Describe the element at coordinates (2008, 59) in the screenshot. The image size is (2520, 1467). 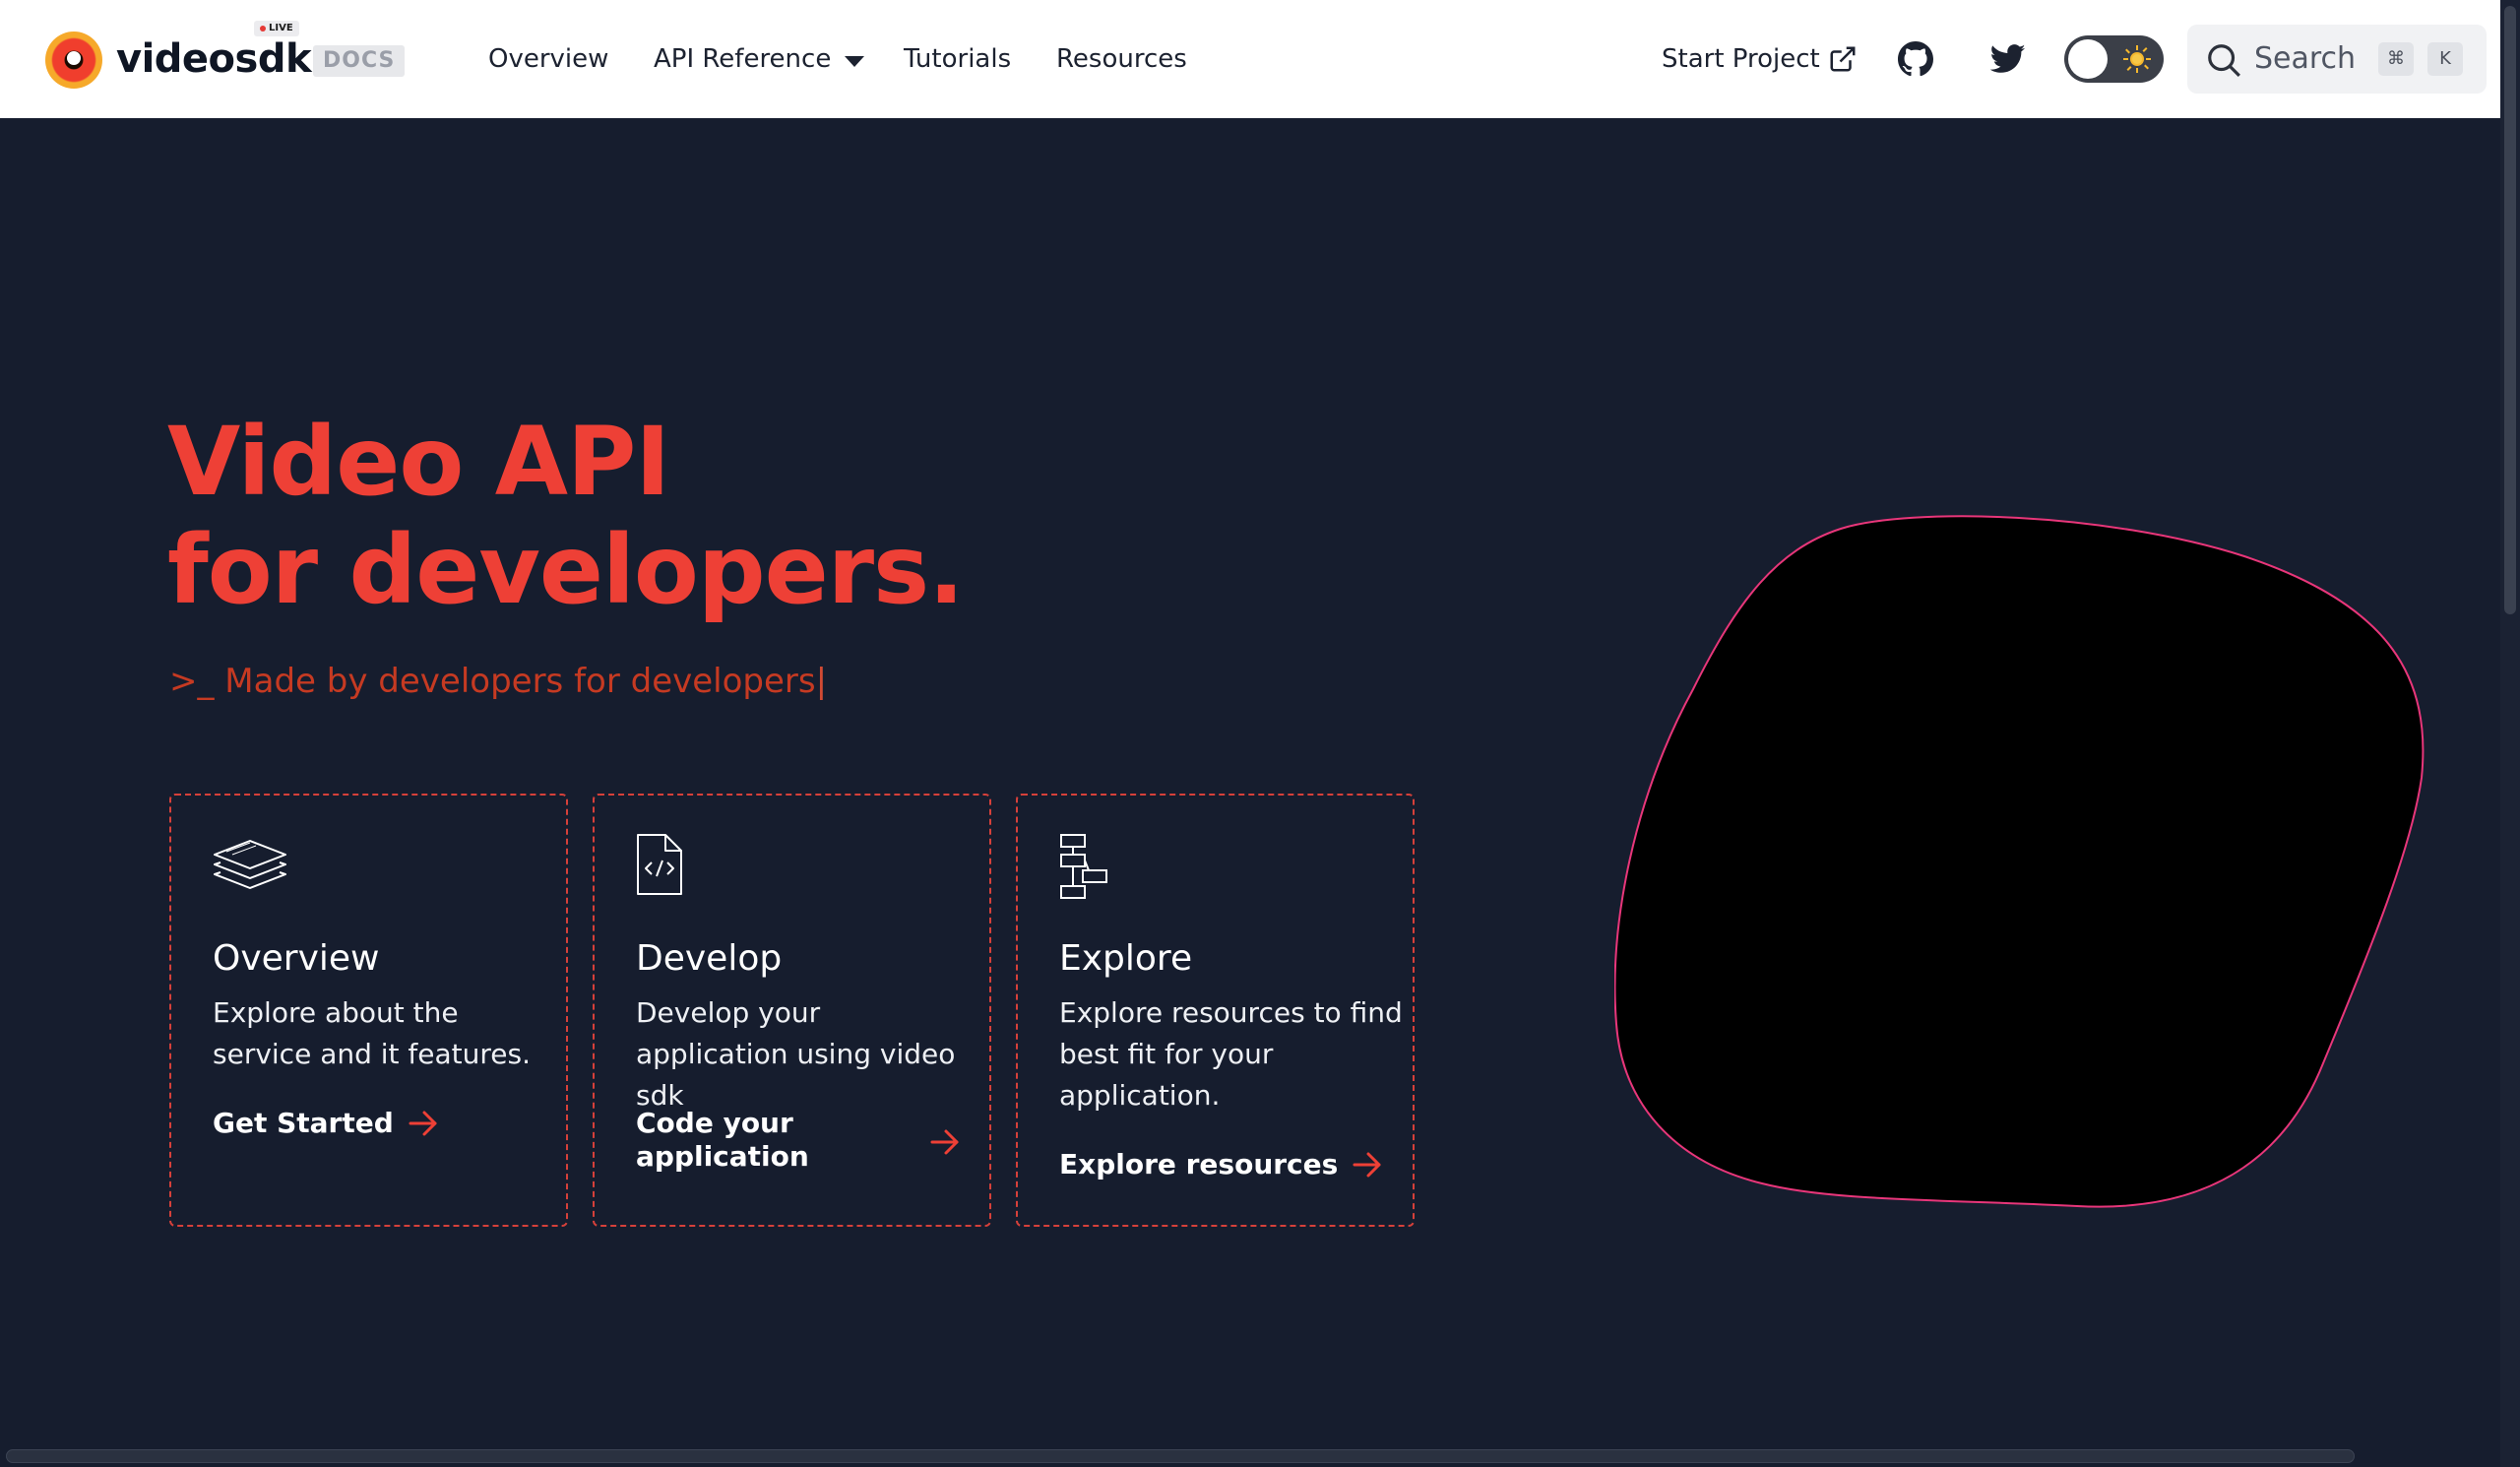
I see `twitter-icon` at that location.